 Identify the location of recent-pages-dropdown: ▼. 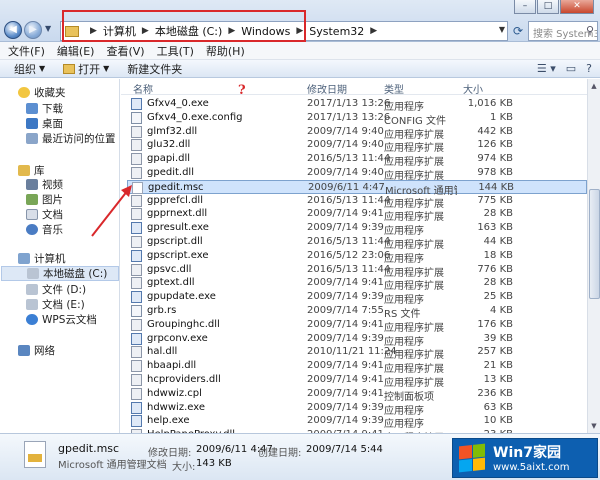
(48, 28).